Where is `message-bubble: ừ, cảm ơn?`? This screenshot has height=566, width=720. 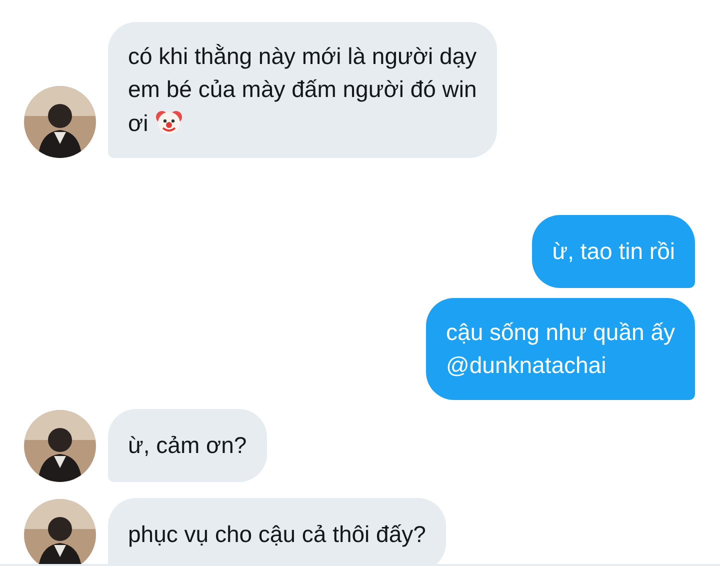 message-bubble: ừ, cảm ơn? is located at coordinates (187, 445).